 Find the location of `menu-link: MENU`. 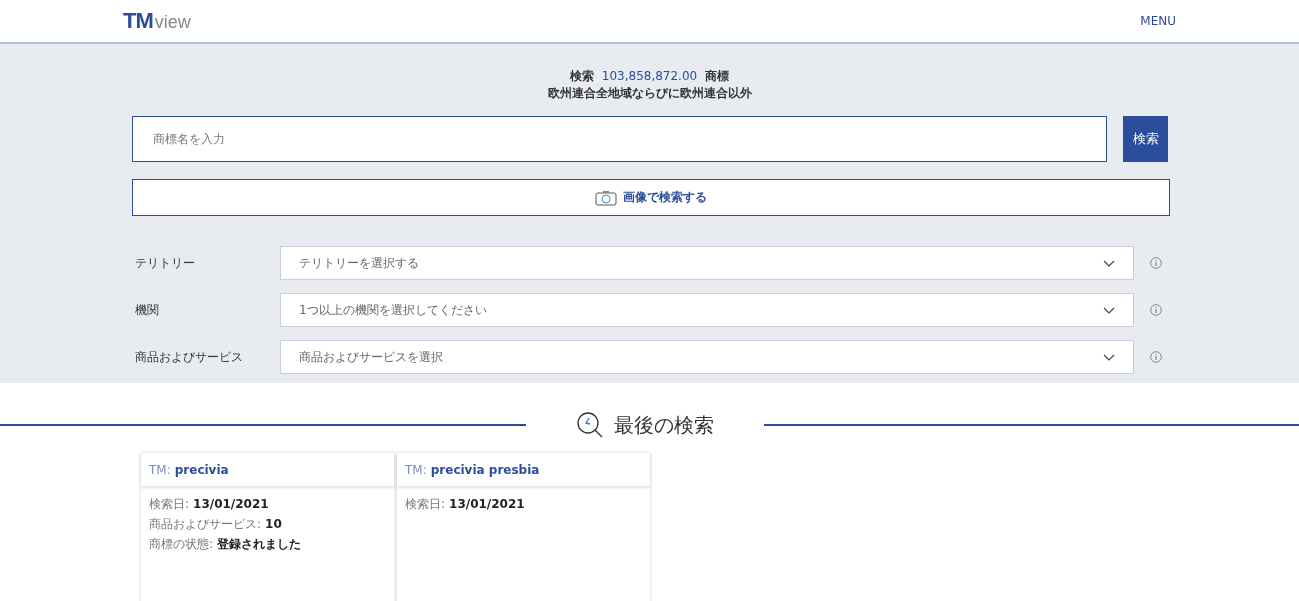

menu-link: MENU is located at coordinates (1158, 21).